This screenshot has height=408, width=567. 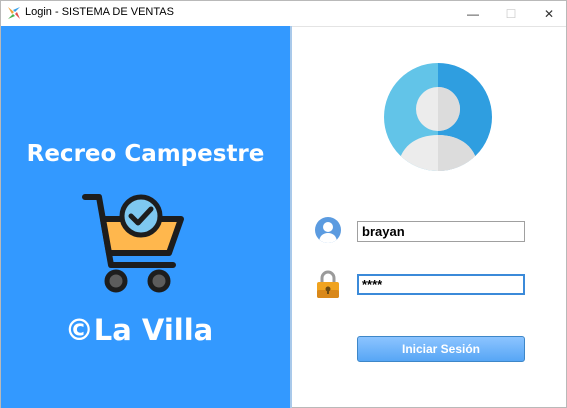 I want to click on login-button-label: Iniciar Sesión, so click(x=441, y=349).